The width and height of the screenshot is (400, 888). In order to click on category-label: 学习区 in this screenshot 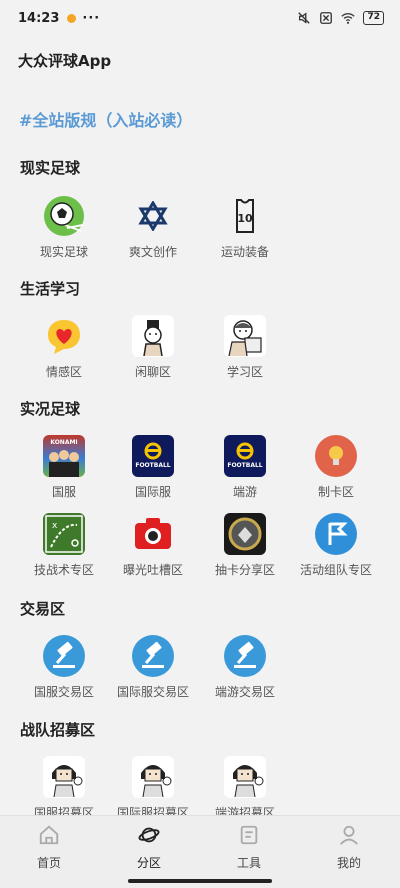, I will do `click(244, 372)`.